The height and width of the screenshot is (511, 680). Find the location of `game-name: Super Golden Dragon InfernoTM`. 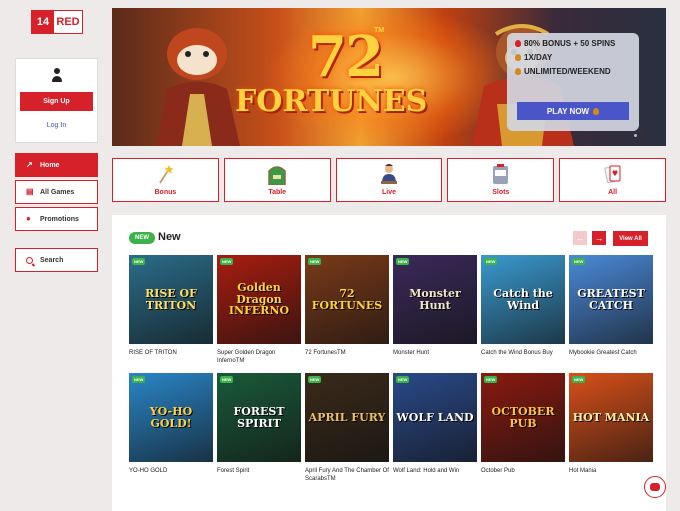

game-name: Super Golden Dragon InfernoTM is located at coordinates (259, 357).